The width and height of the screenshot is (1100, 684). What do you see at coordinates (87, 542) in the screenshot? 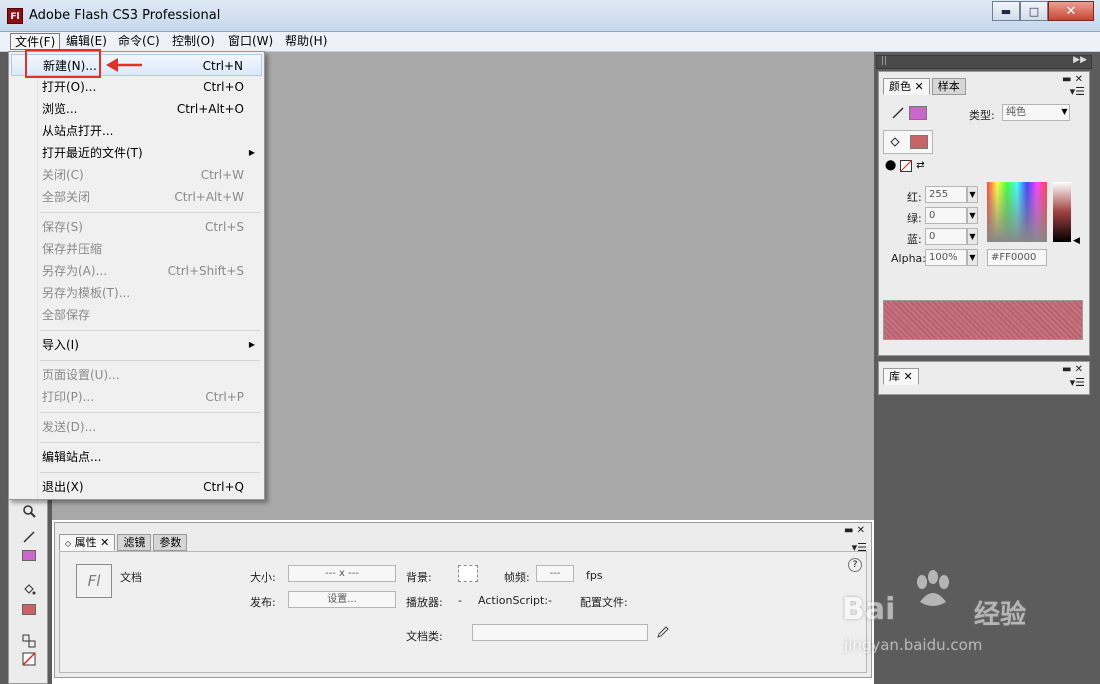
I see `tab-properties: ◇ 属性 ✕` at bounding box center [87, 542].